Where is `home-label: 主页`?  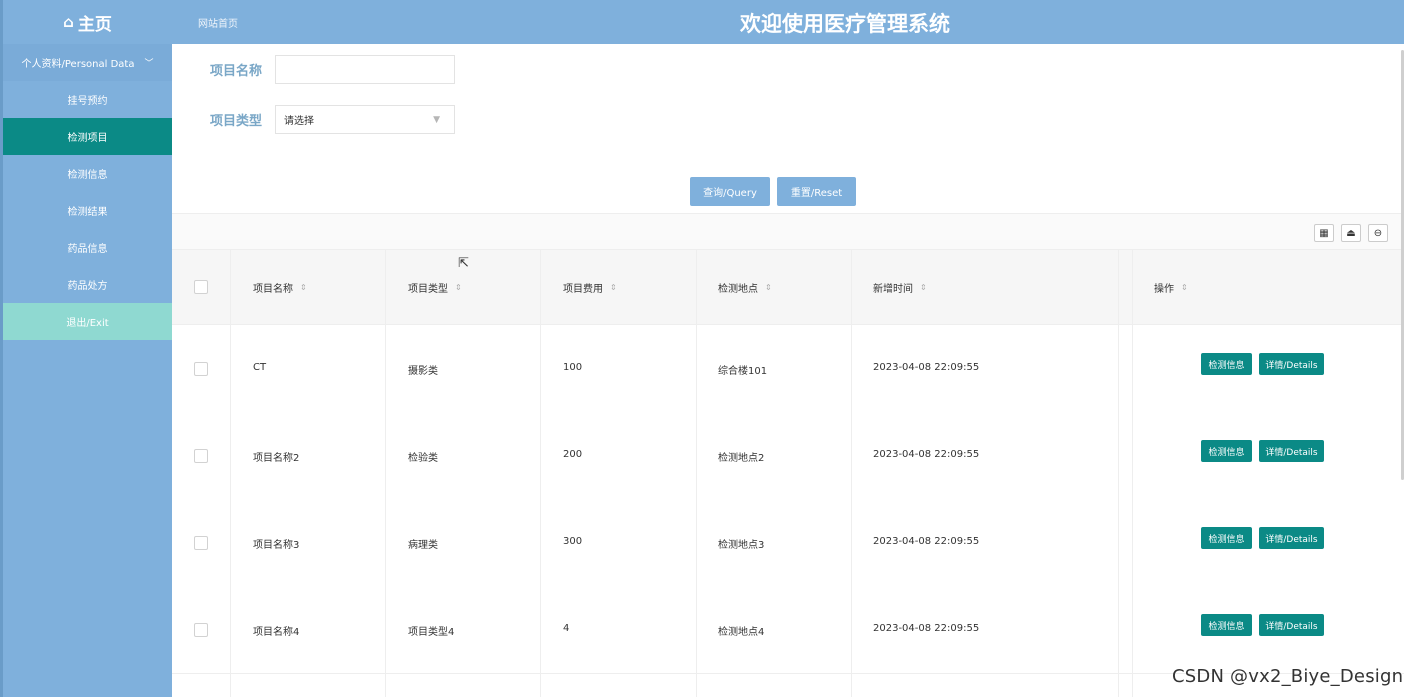
home-label: 主页 is located at coordinates (94, 24).